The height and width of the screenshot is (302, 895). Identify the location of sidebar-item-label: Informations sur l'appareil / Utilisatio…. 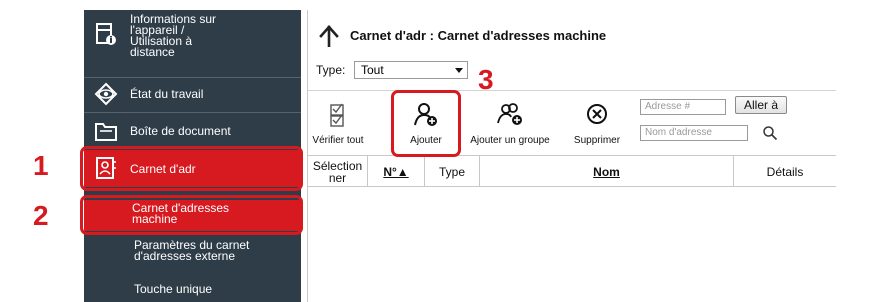
(173, 35).